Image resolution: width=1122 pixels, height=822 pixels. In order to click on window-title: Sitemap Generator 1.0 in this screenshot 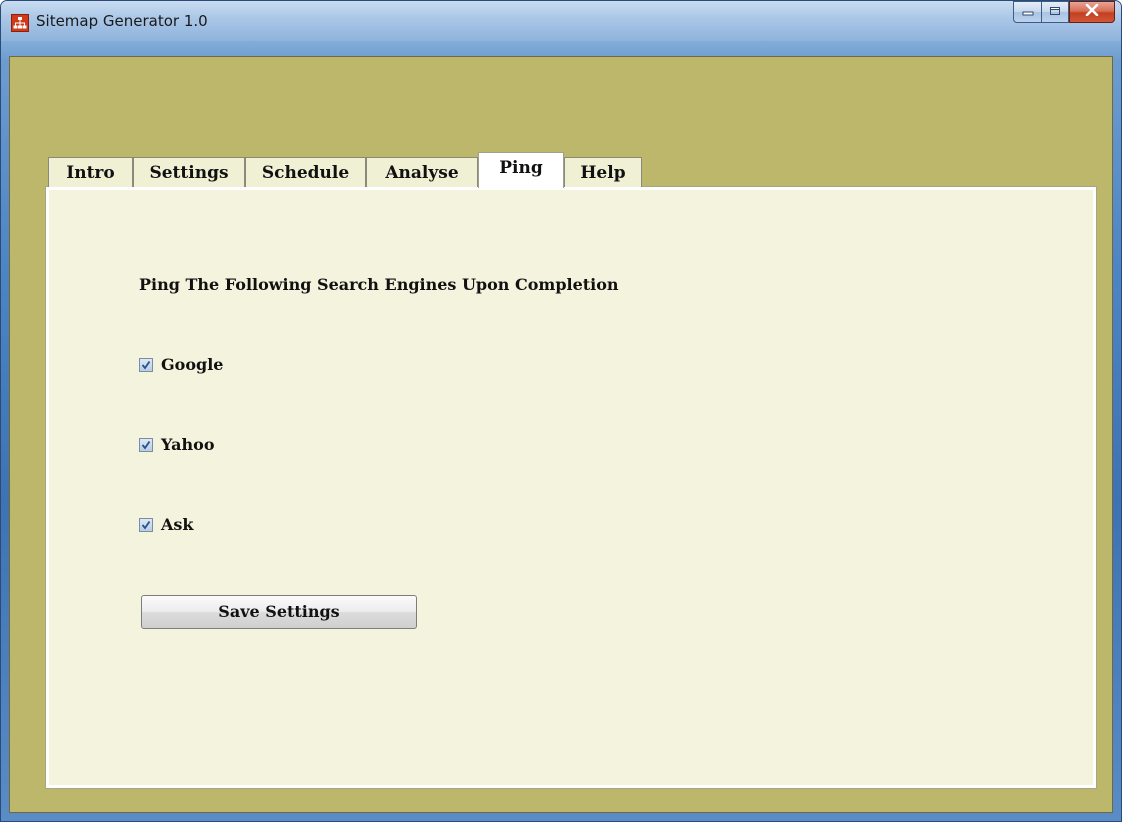, I will do `click(122, 21)`.